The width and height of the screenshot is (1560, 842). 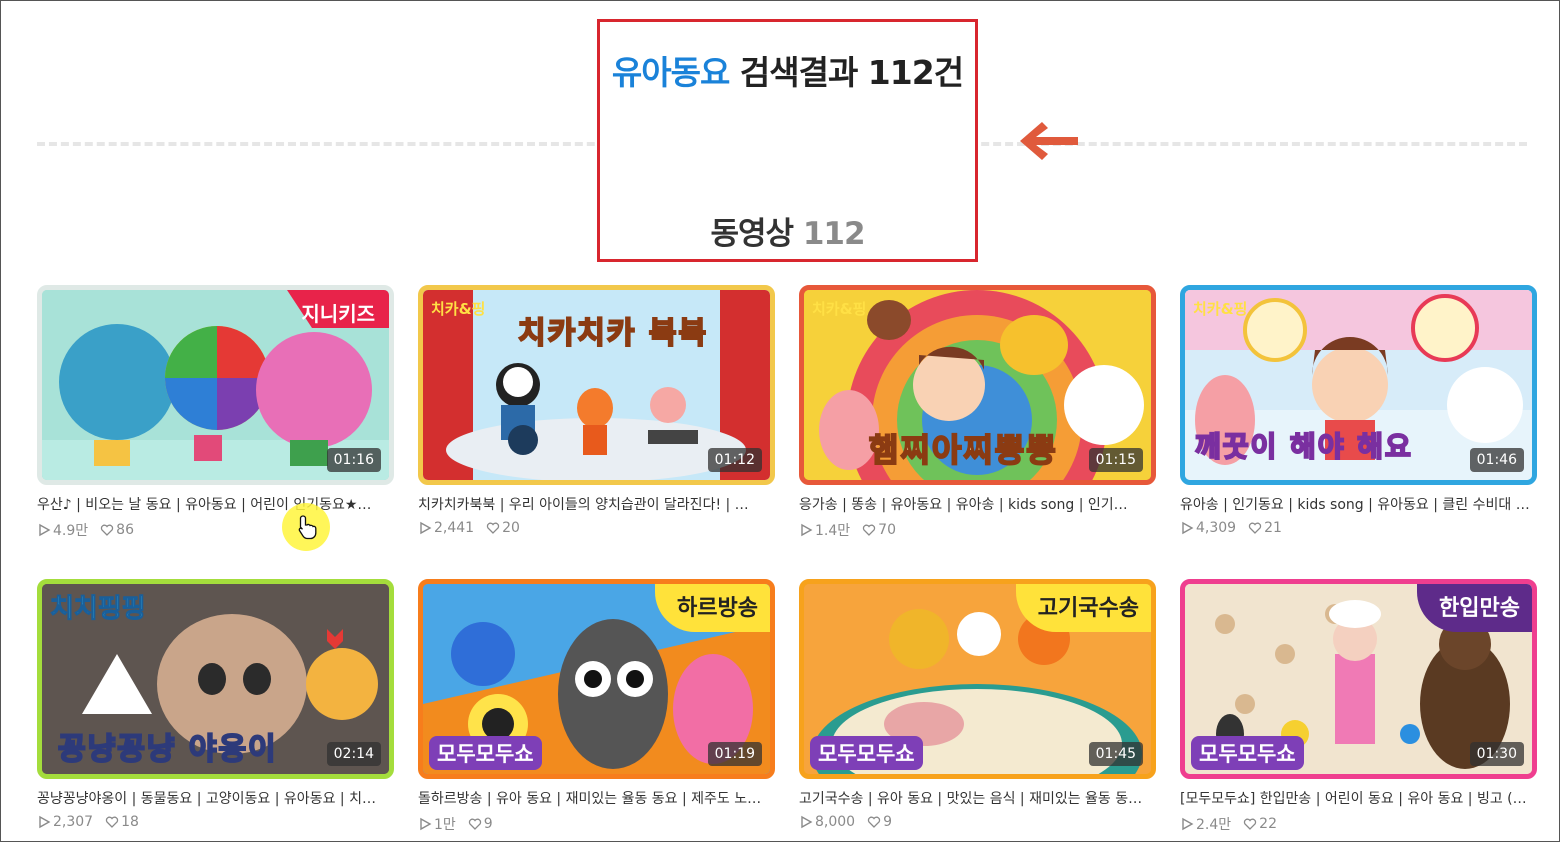 I want to click on thumbnail-caption: 꽁냥꽁냥 야옹이, so click(x=167, y=749).